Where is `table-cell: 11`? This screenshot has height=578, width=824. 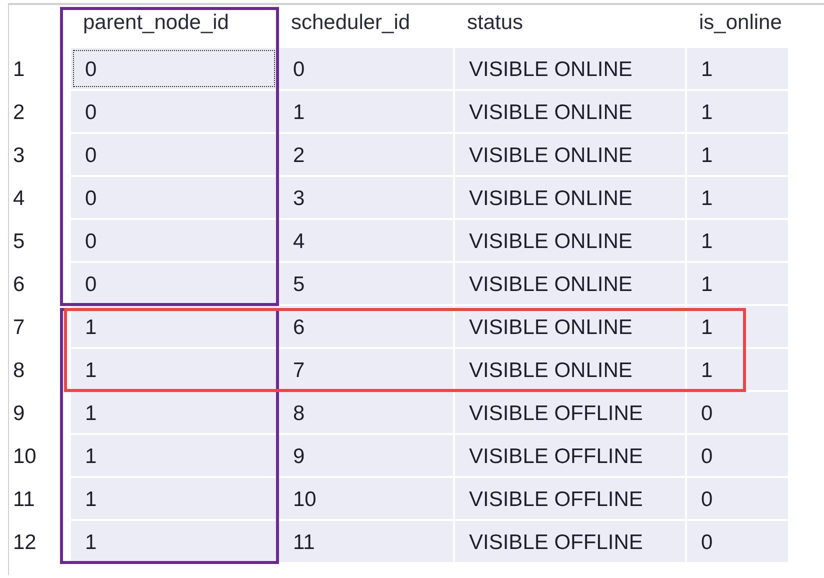
table-cell: 11 is located at coordinates (366, 541).